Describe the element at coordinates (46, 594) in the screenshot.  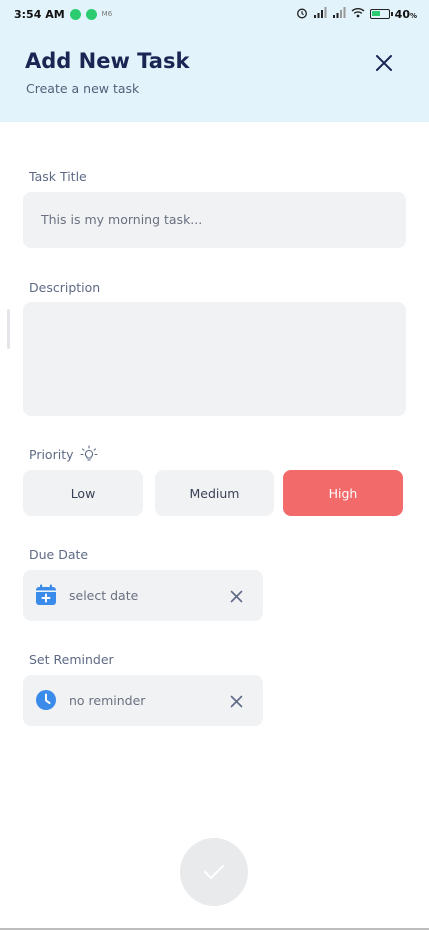
I see `calendar-add-icon` at that location.